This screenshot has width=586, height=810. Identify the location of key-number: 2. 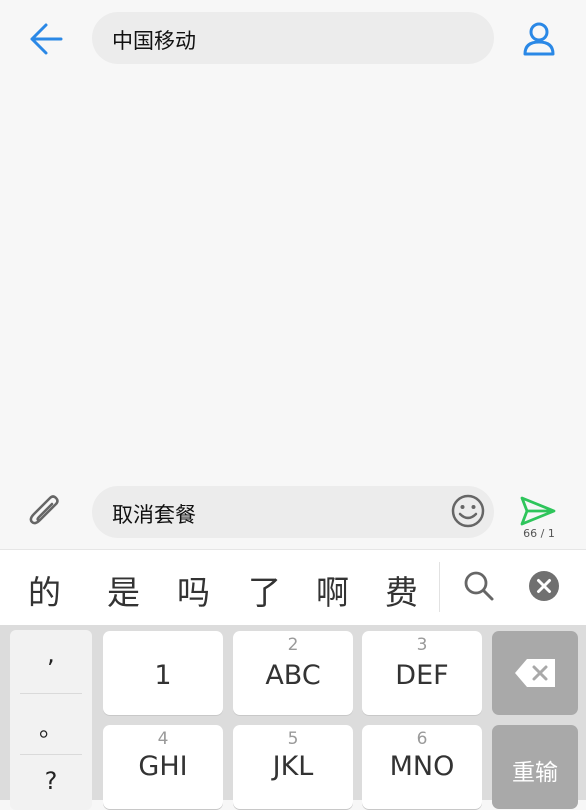
(293, 645).